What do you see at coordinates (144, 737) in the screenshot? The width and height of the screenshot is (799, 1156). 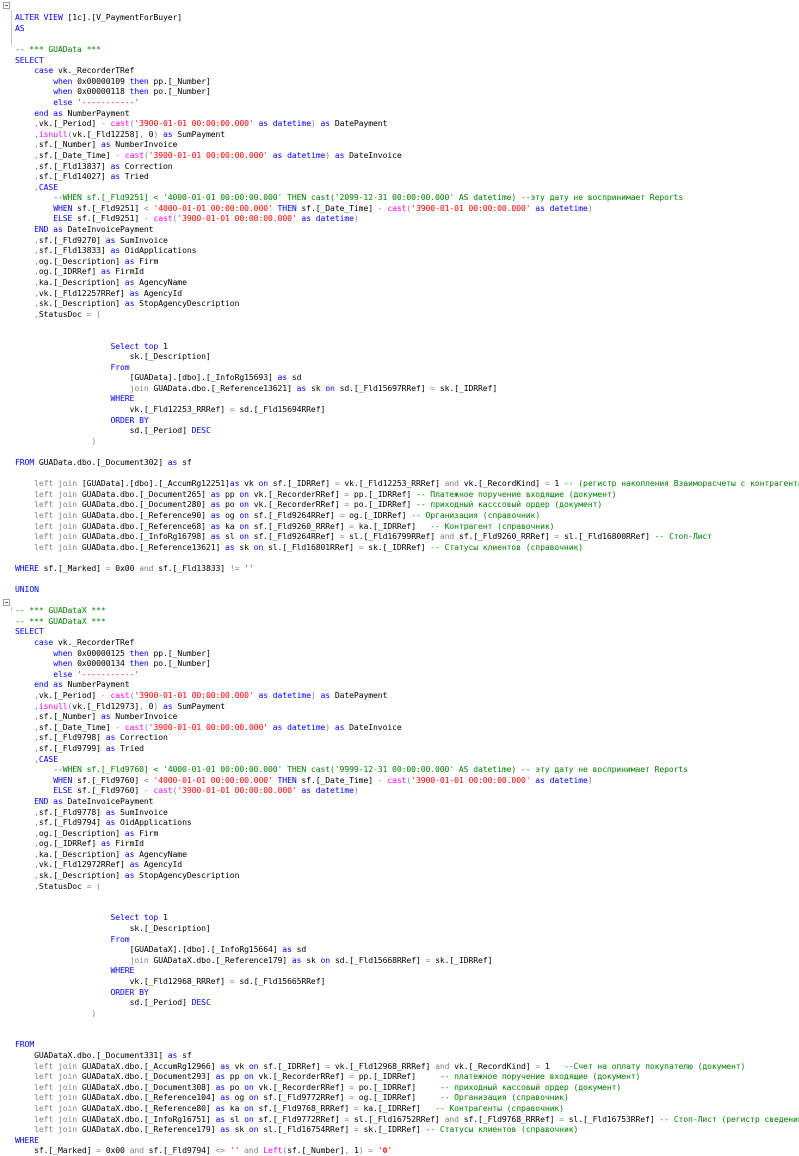 I see `code-token: Correction` at bounding box center [144, 737].